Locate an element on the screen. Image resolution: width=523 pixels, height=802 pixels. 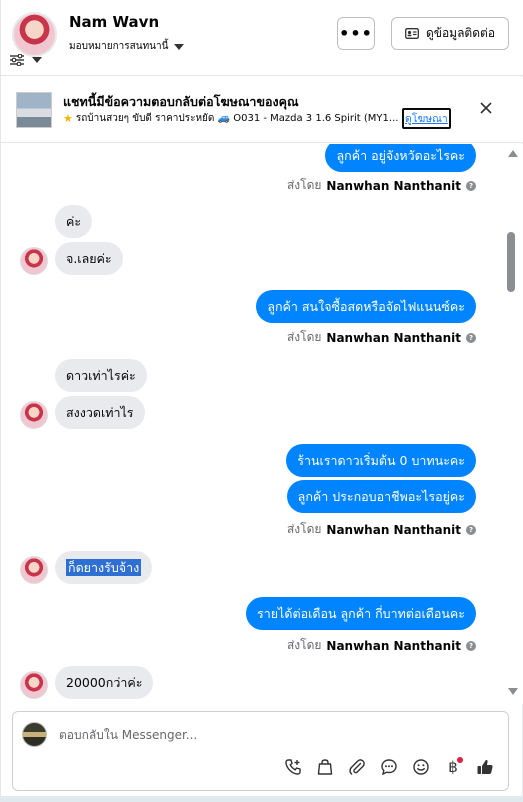
outgoing-message: ลูกค้า สนใจซื้อสดหรือจัดไฟแนนซ์คะ is located at coordinates (366, 306).